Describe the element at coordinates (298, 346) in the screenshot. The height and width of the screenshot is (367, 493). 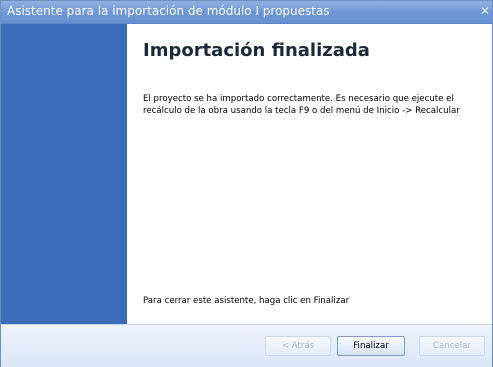
I see `back-button: < Atrás` at that location.